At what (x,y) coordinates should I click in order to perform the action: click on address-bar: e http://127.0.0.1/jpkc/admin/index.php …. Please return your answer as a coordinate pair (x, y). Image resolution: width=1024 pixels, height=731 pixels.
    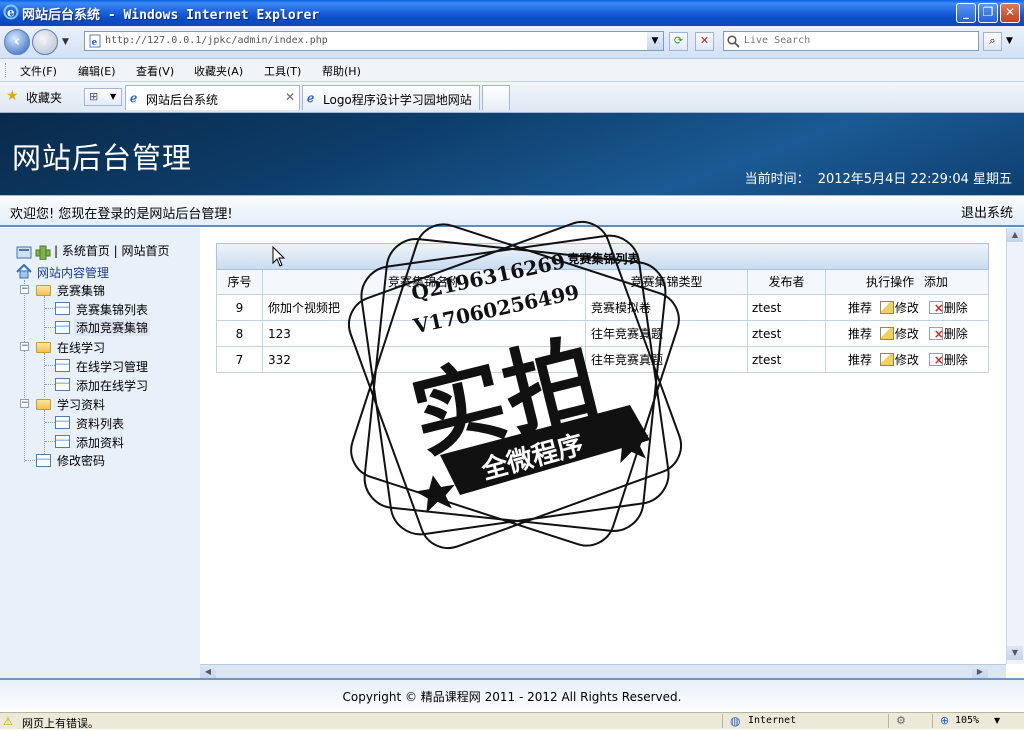
    Looking at the image, I should click on (374, 41).